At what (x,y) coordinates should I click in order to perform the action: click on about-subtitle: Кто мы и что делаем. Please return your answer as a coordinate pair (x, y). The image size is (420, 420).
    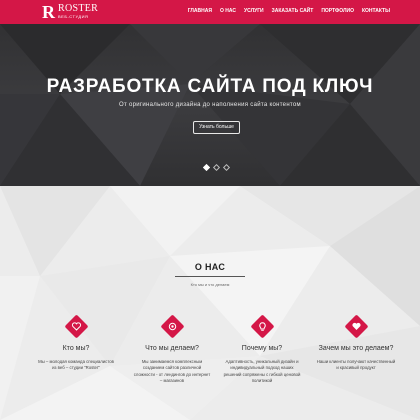
    Looking at the image, I should click on (210, 284).